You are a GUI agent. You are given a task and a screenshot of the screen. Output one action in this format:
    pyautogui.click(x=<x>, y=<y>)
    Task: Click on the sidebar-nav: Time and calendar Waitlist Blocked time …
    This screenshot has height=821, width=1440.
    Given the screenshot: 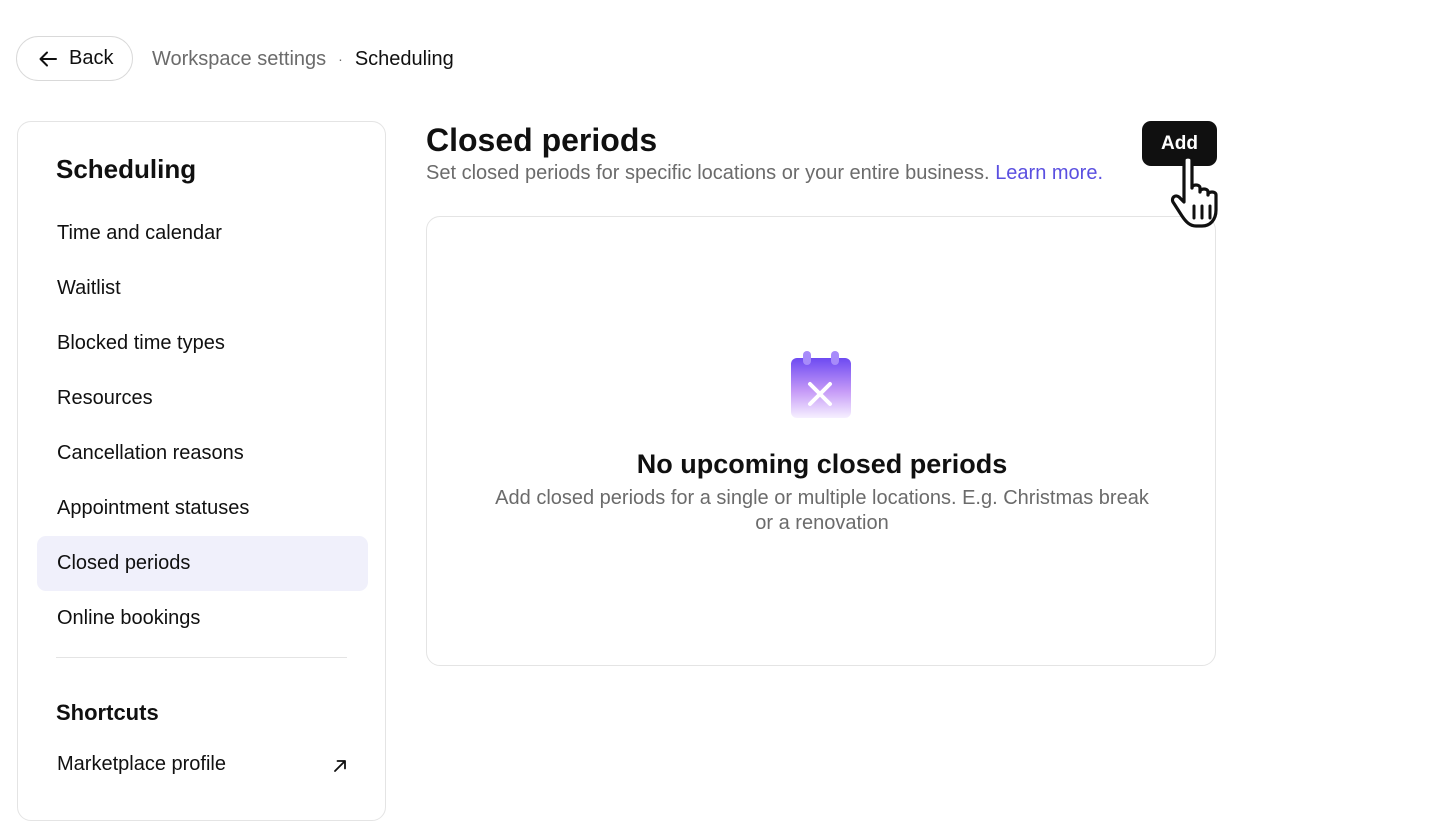 What is the action you would take?
    pyautogui.click(x=202, y=426)
    